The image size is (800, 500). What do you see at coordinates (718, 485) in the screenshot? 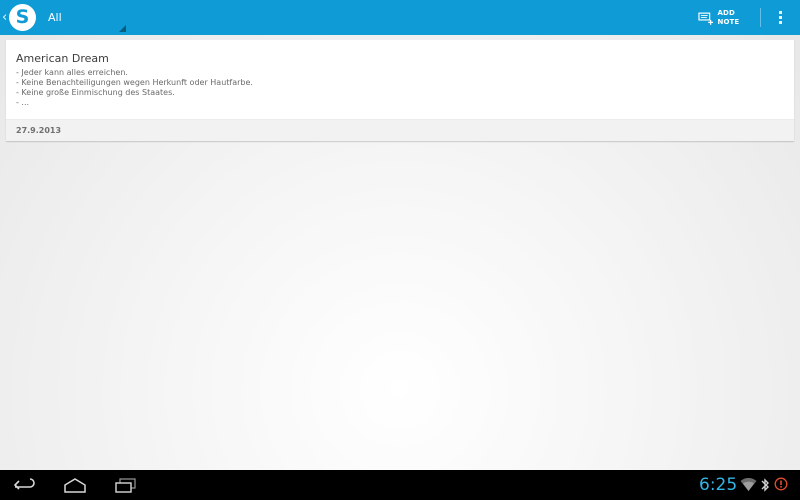
I see `clock: 6:25` at bounding box center [718, 485].